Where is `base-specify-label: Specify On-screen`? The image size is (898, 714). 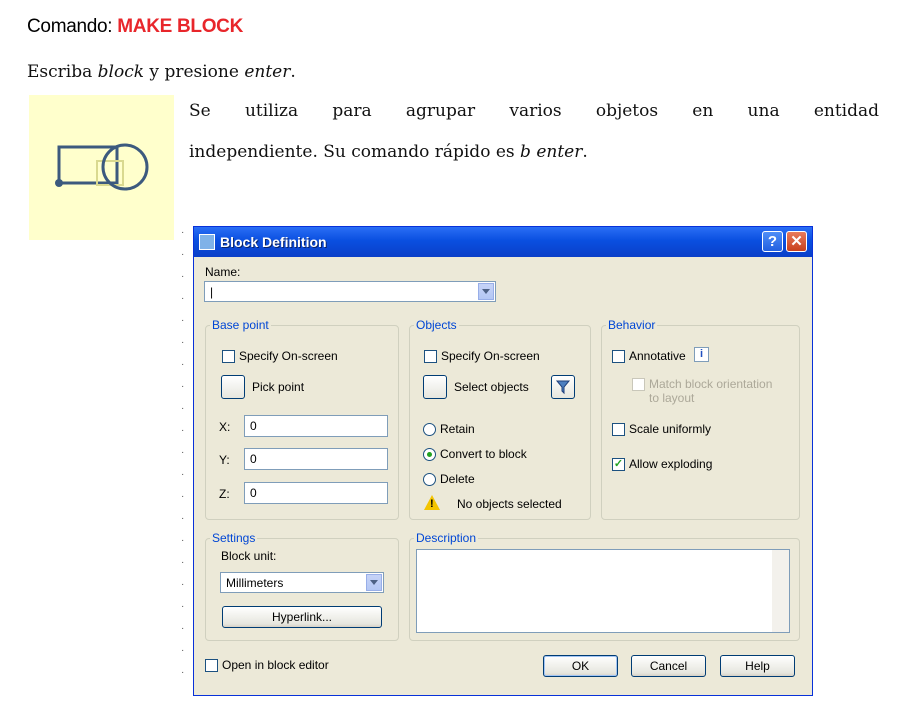 base-specify-label: Specify On-screen is located at coordinates (288, 356).